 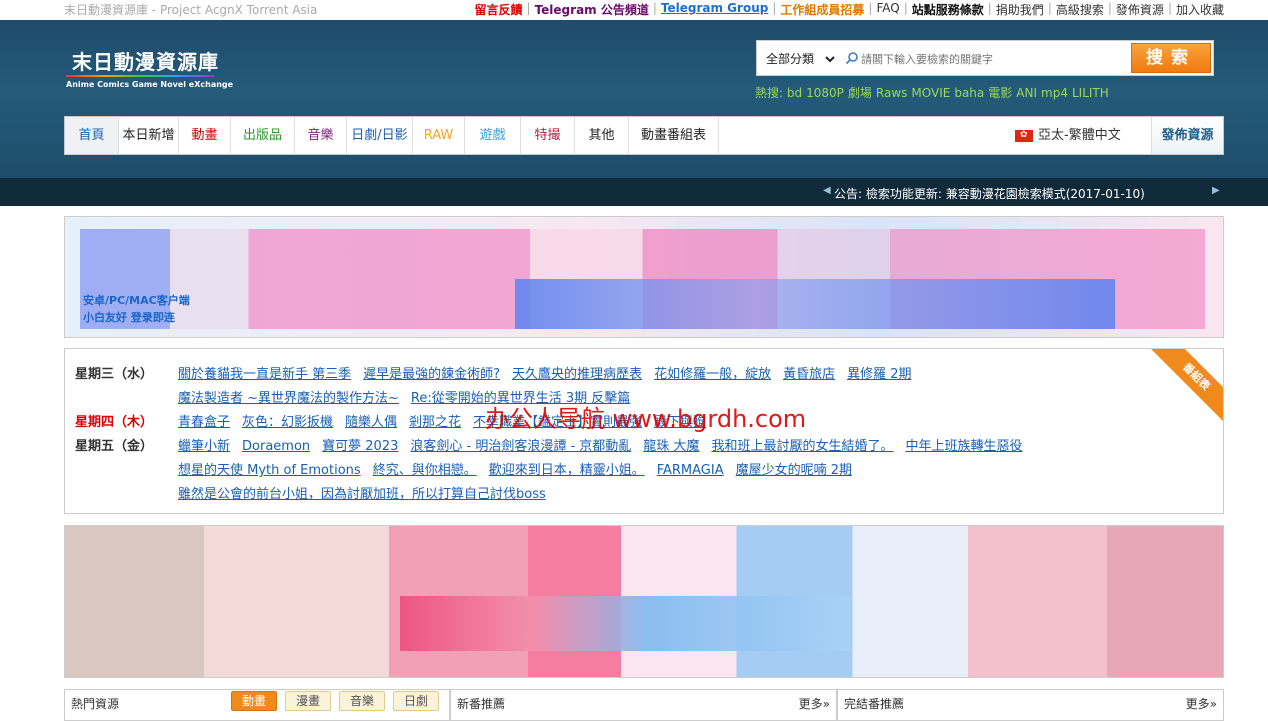 I want to click on top-link: Telegram Group, so click(x=714, y=9).